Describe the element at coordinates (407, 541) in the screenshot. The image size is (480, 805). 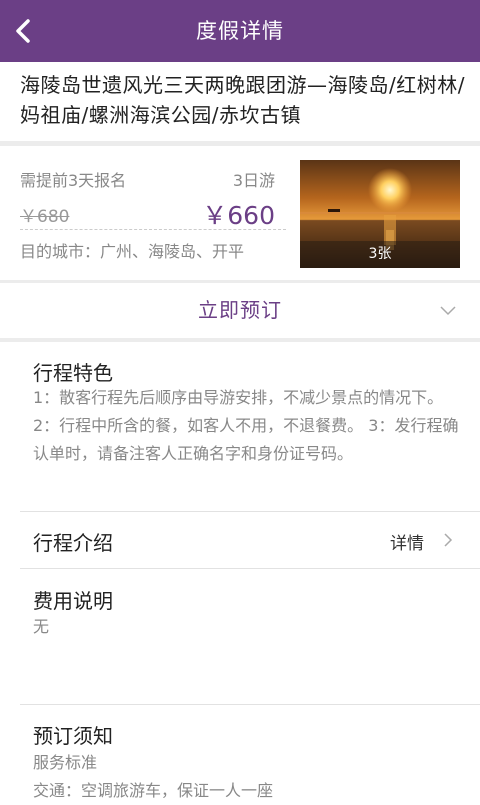
I see `itinerary-detail-link: 详情` at that location.